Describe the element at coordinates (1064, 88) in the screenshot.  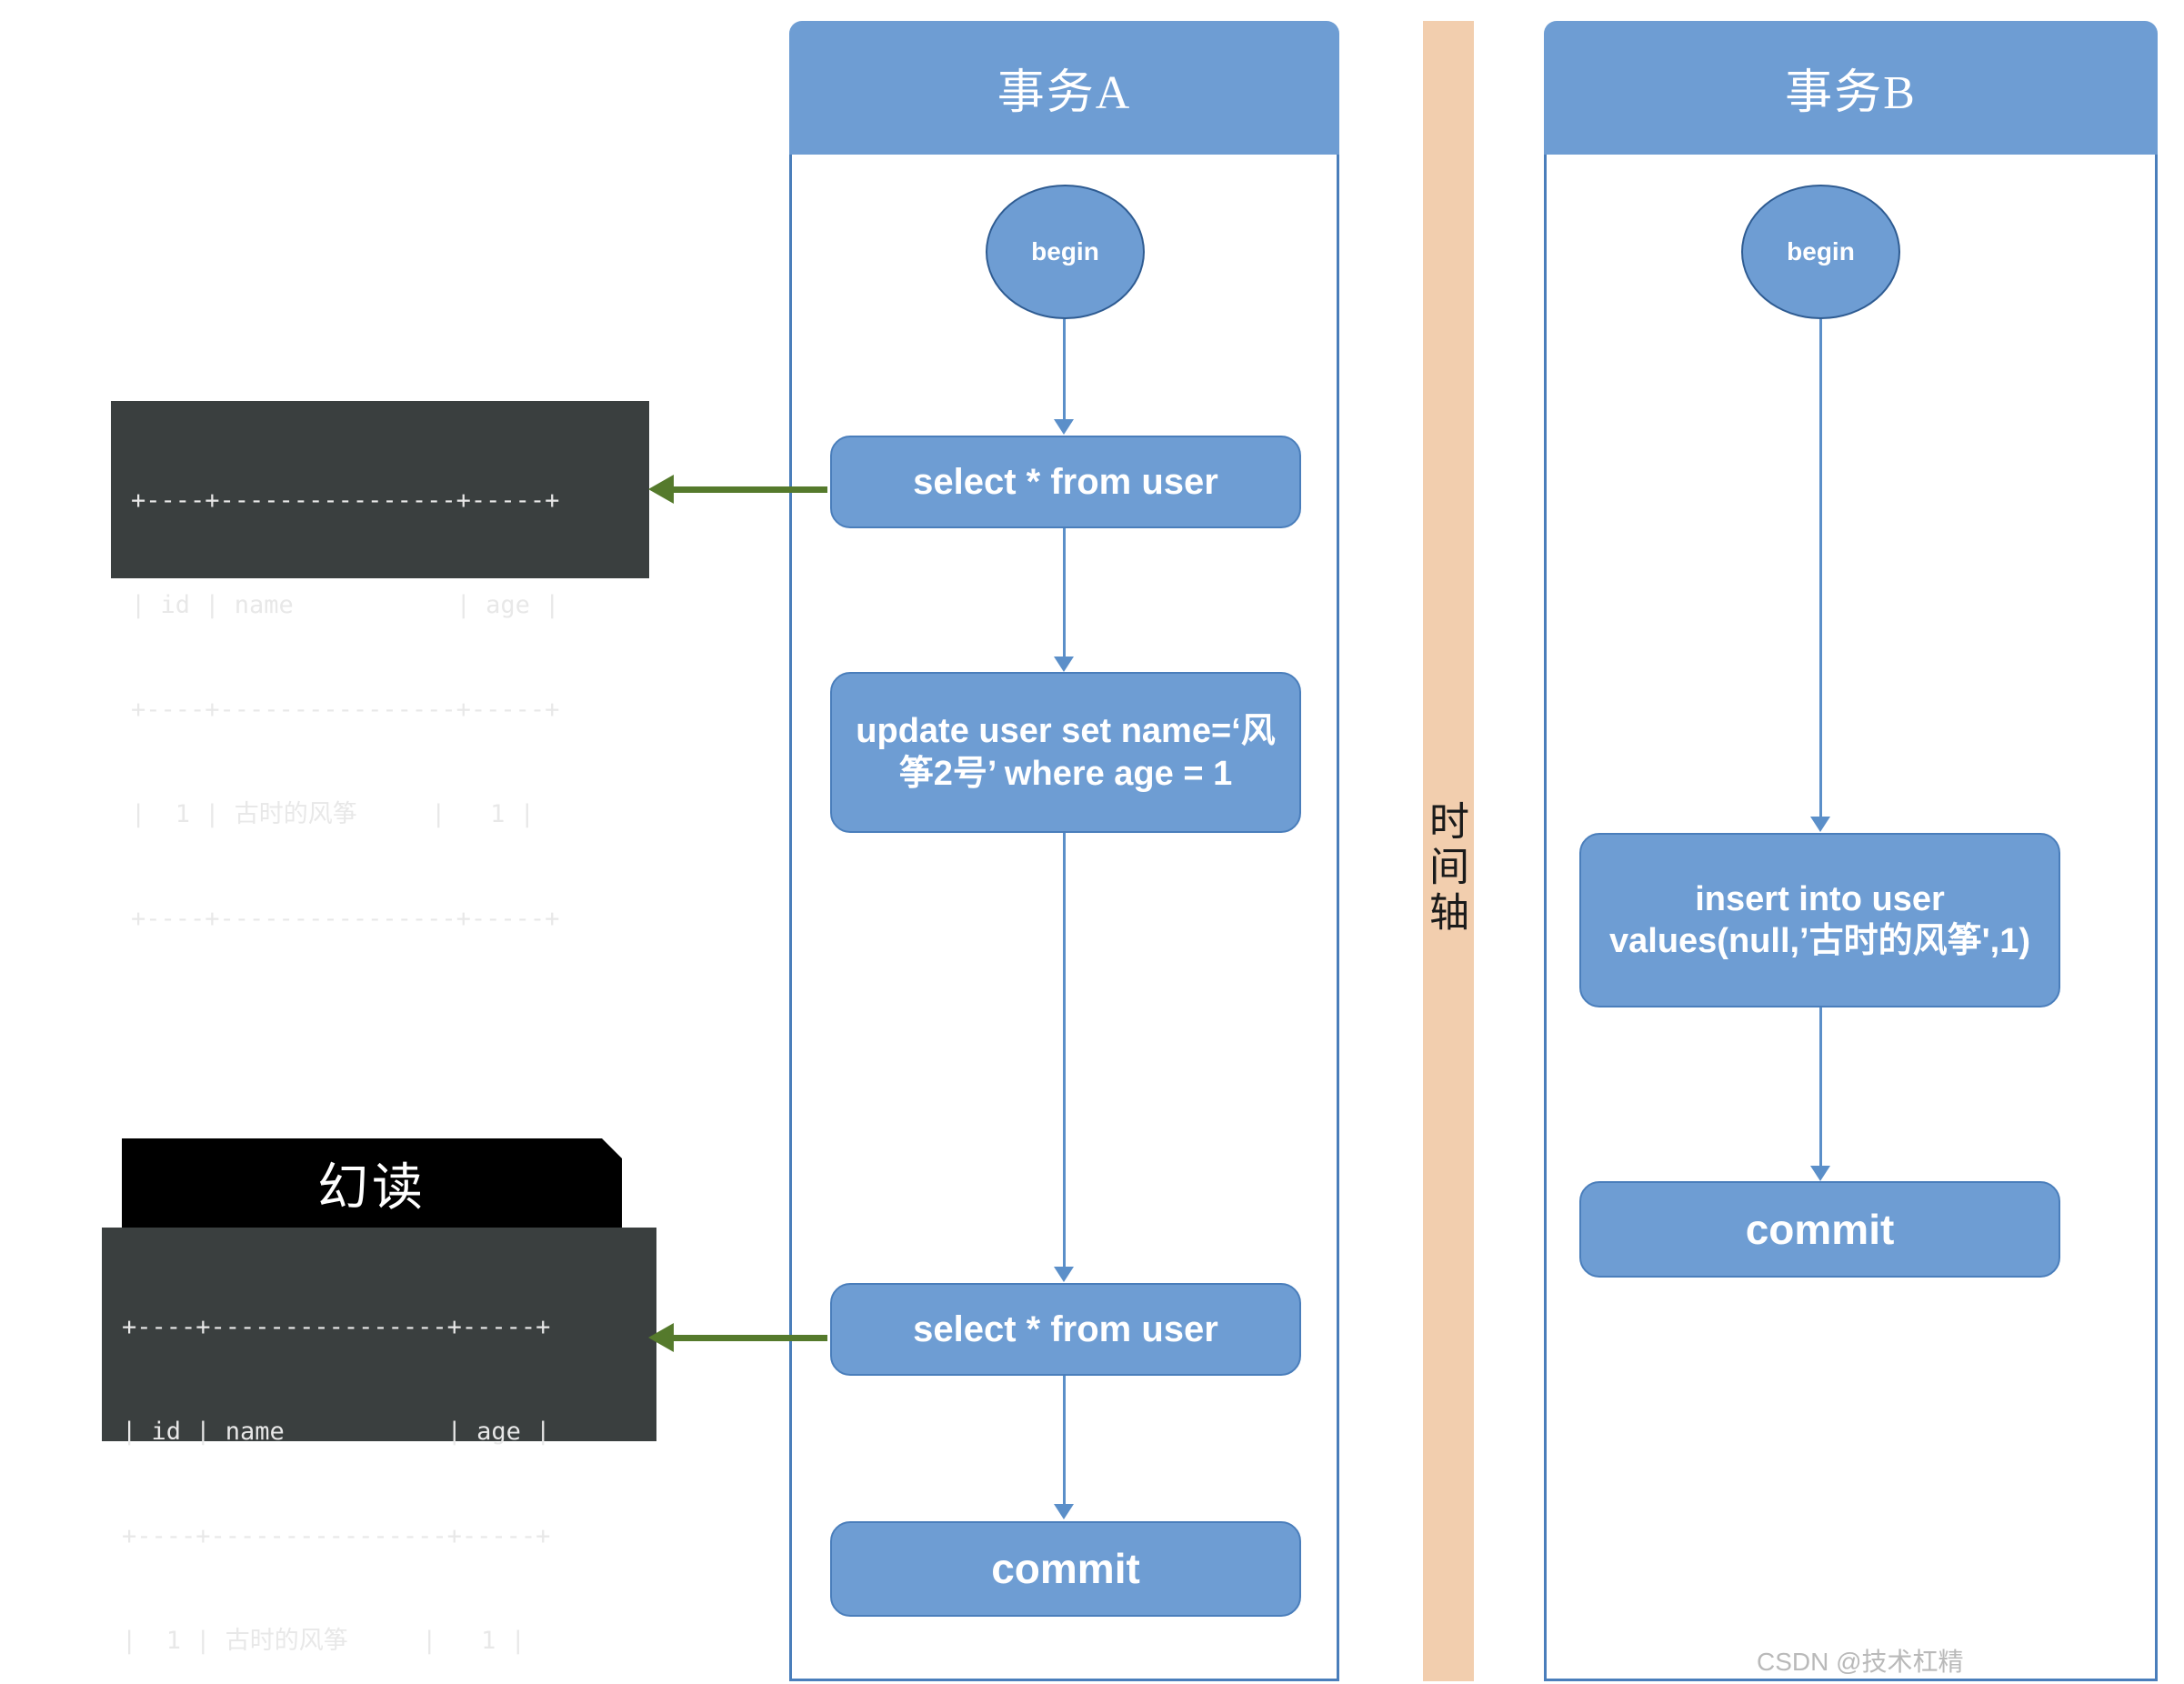
I see `lane-header-transaction-a: 事务A` at that location.